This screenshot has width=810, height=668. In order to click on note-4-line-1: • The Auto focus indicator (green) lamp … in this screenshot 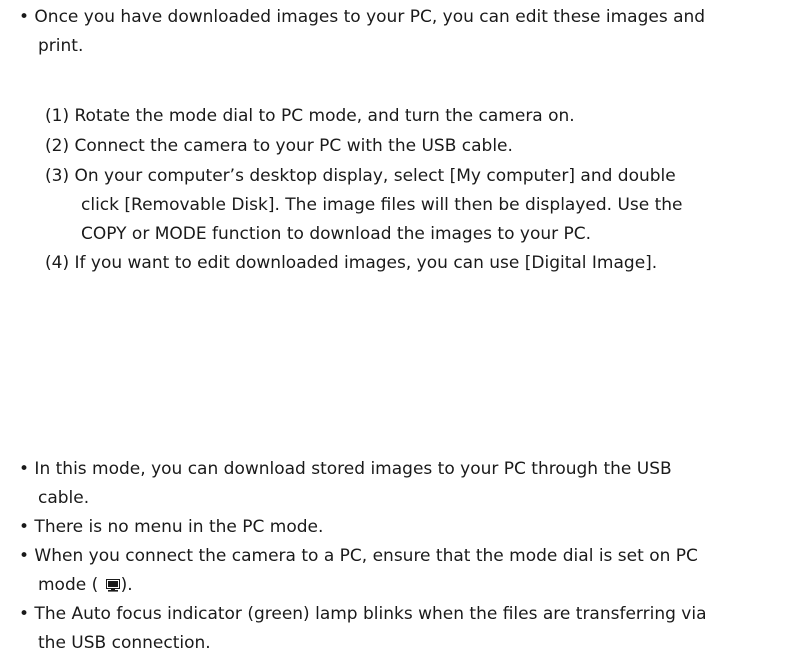, I will do `click(363, 614)`.